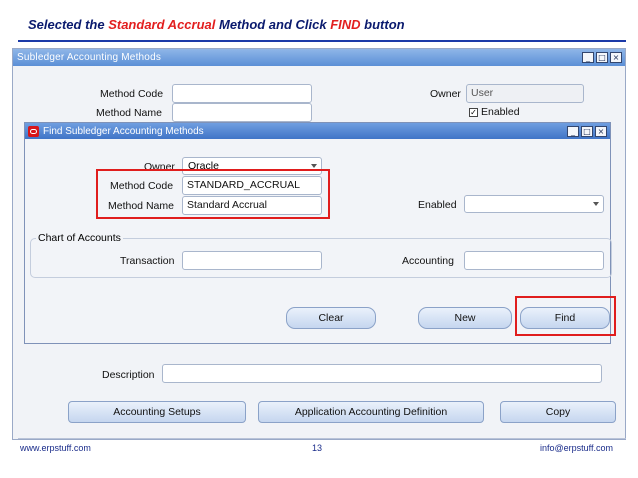 The image size is (638, 478). Describe the element at coordinates (534, 260) in the screenshot. I see `accounting-input` at that location.